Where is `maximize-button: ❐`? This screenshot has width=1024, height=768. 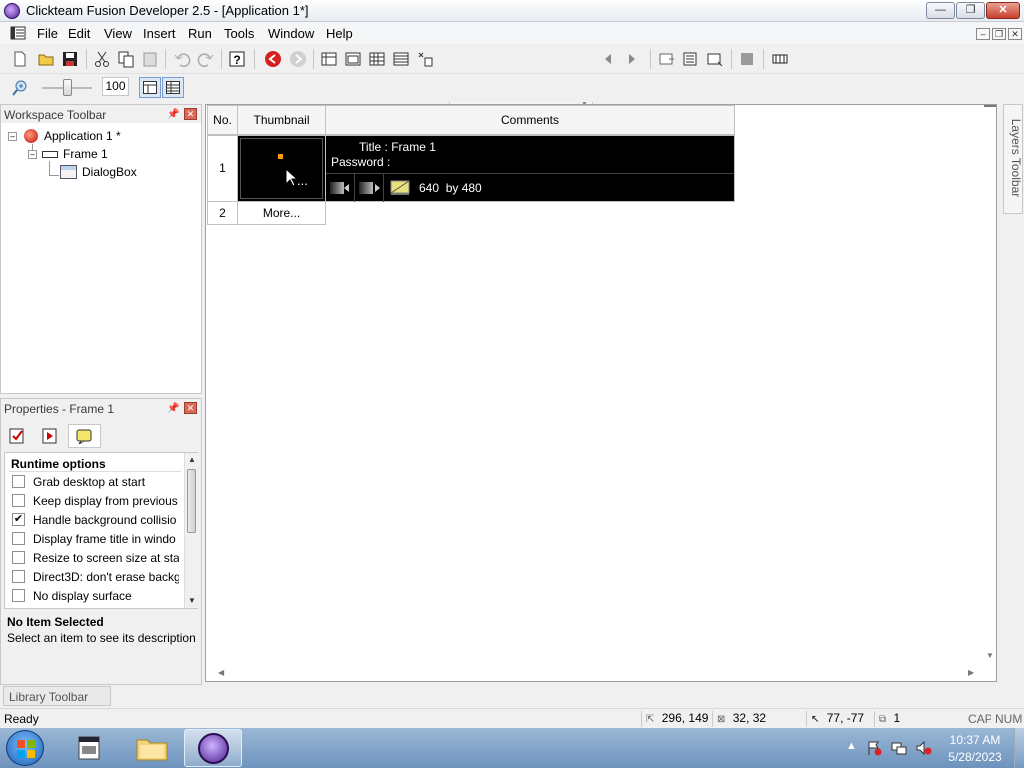 maximize-button: ❐ is located at coordinates (970, 10).